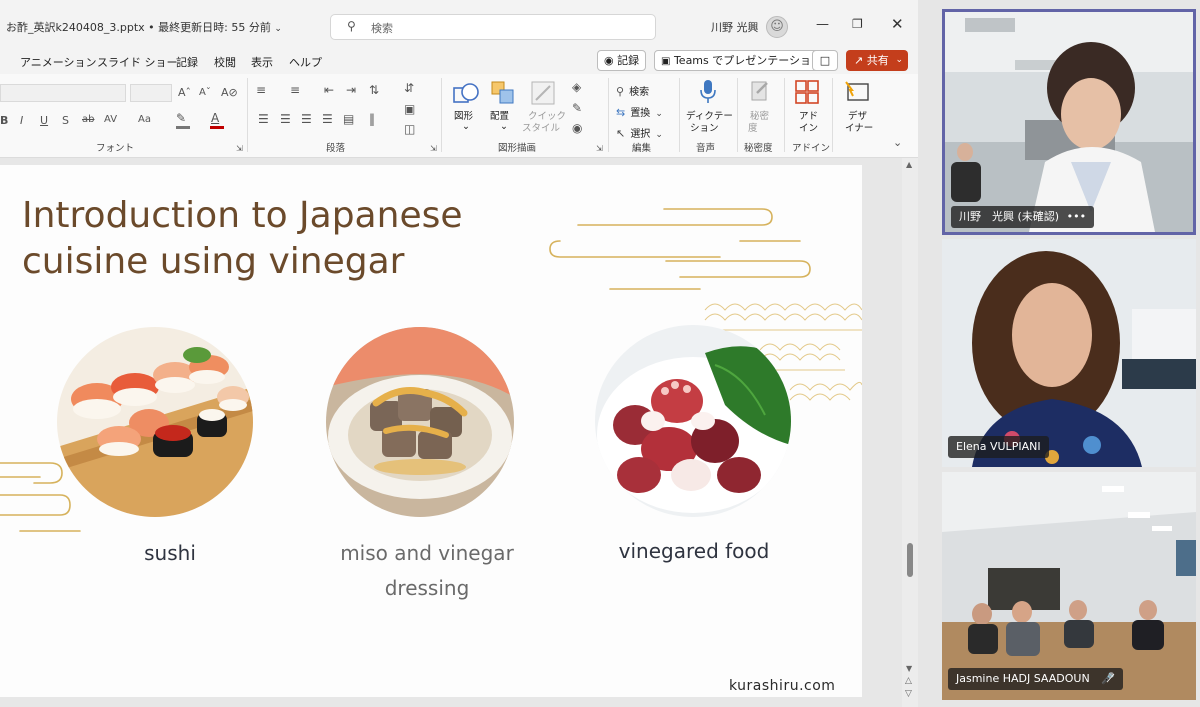  Describe the element at coordinates (825, 60) in the screenshot. I see `comment-icon: □` at that location.